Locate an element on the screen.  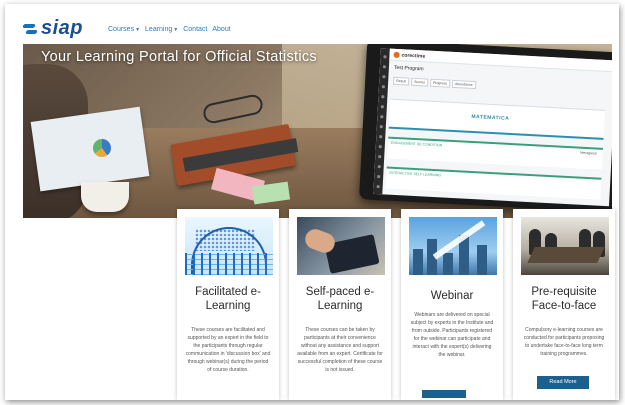
app-logo-icon is located at coordinates (396, 55).